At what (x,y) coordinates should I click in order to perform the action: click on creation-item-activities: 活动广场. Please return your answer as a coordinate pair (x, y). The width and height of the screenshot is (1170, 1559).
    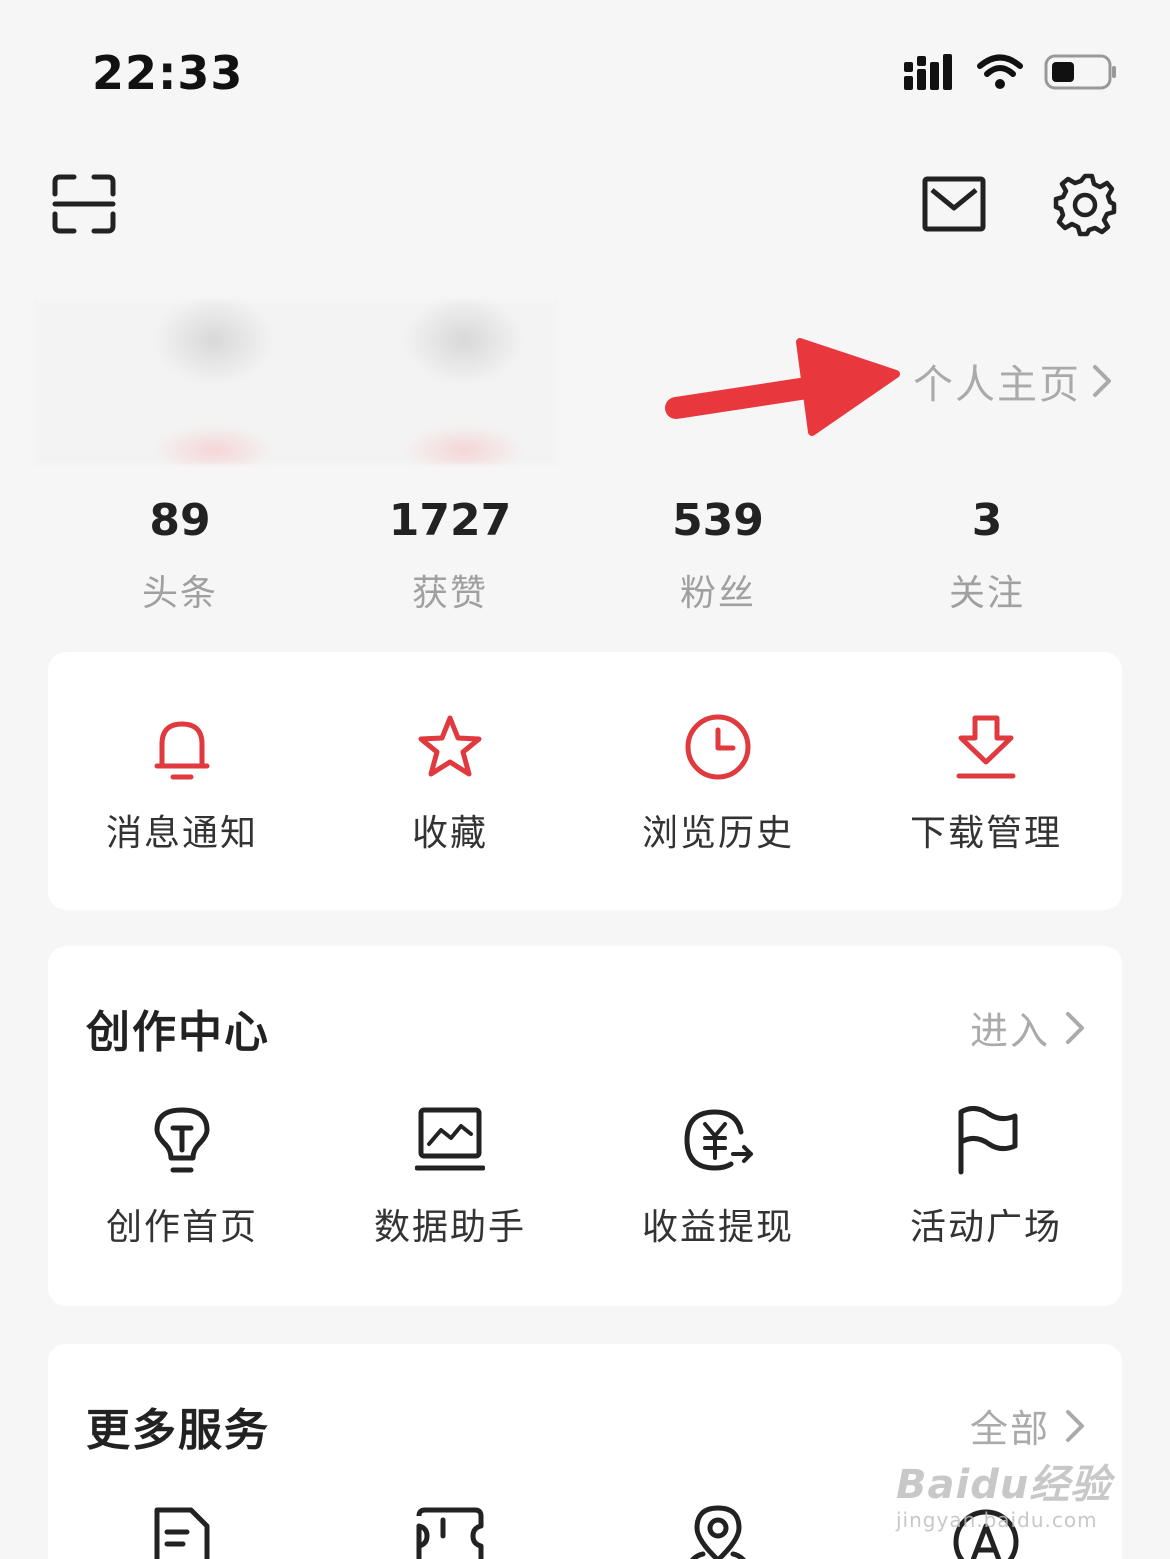
    Looking at the image, I should click on (986, 1178).